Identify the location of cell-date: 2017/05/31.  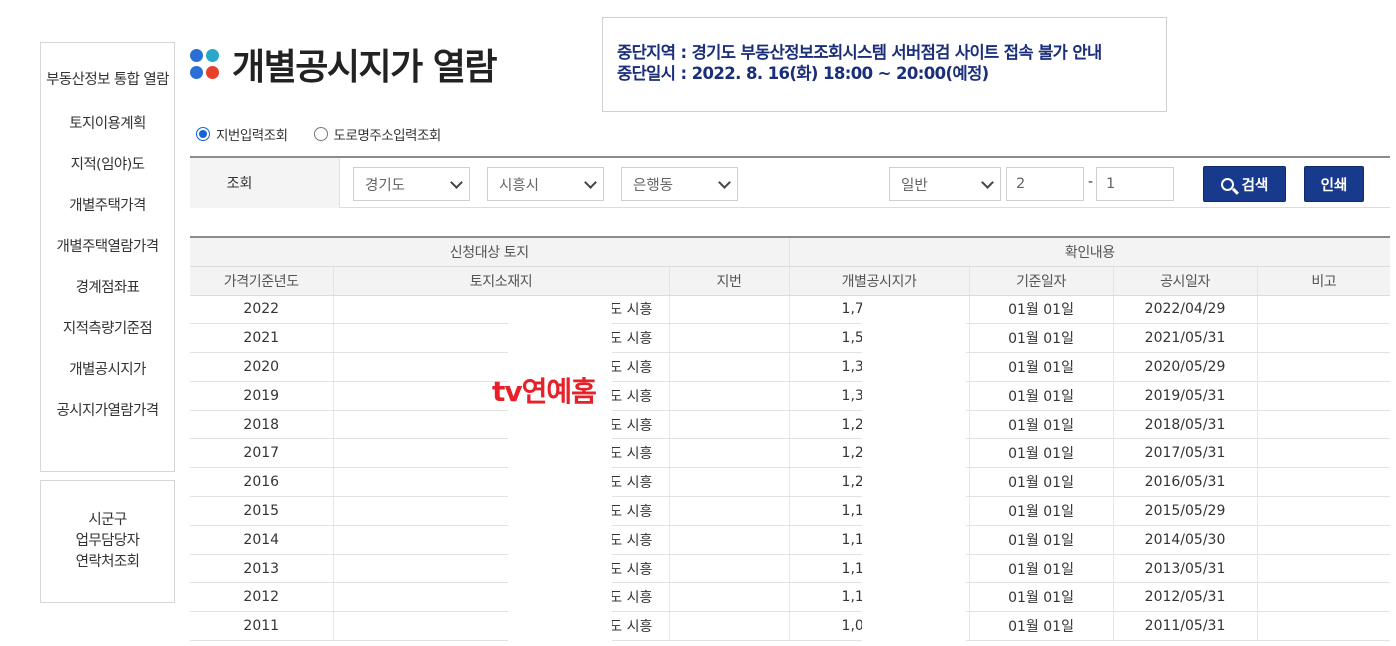
(1185, 453).